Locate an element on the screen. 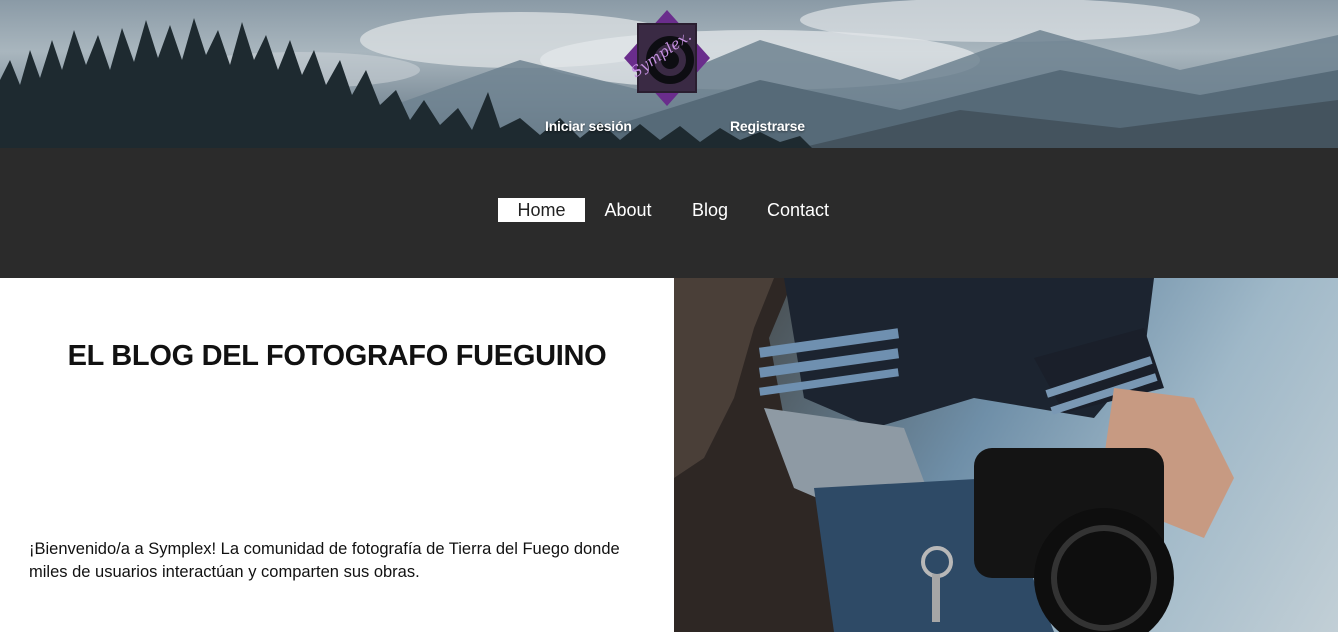  nav-item-blog: Blog is located at coordinates (710, 210).